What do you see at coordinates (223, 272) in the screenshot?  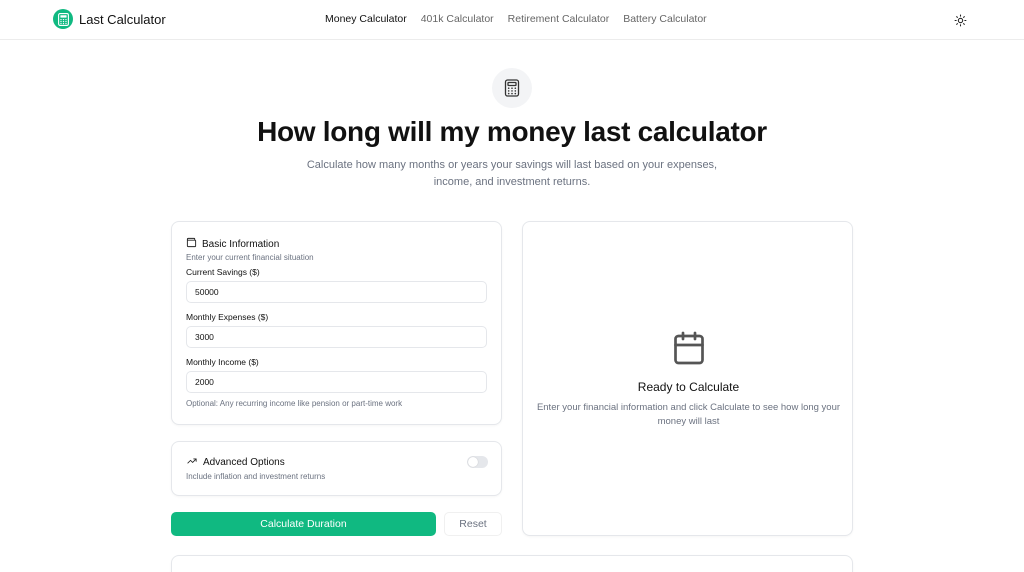 I see `current-savings-label: Current Savings ($)` at bounding box center [223, 272].